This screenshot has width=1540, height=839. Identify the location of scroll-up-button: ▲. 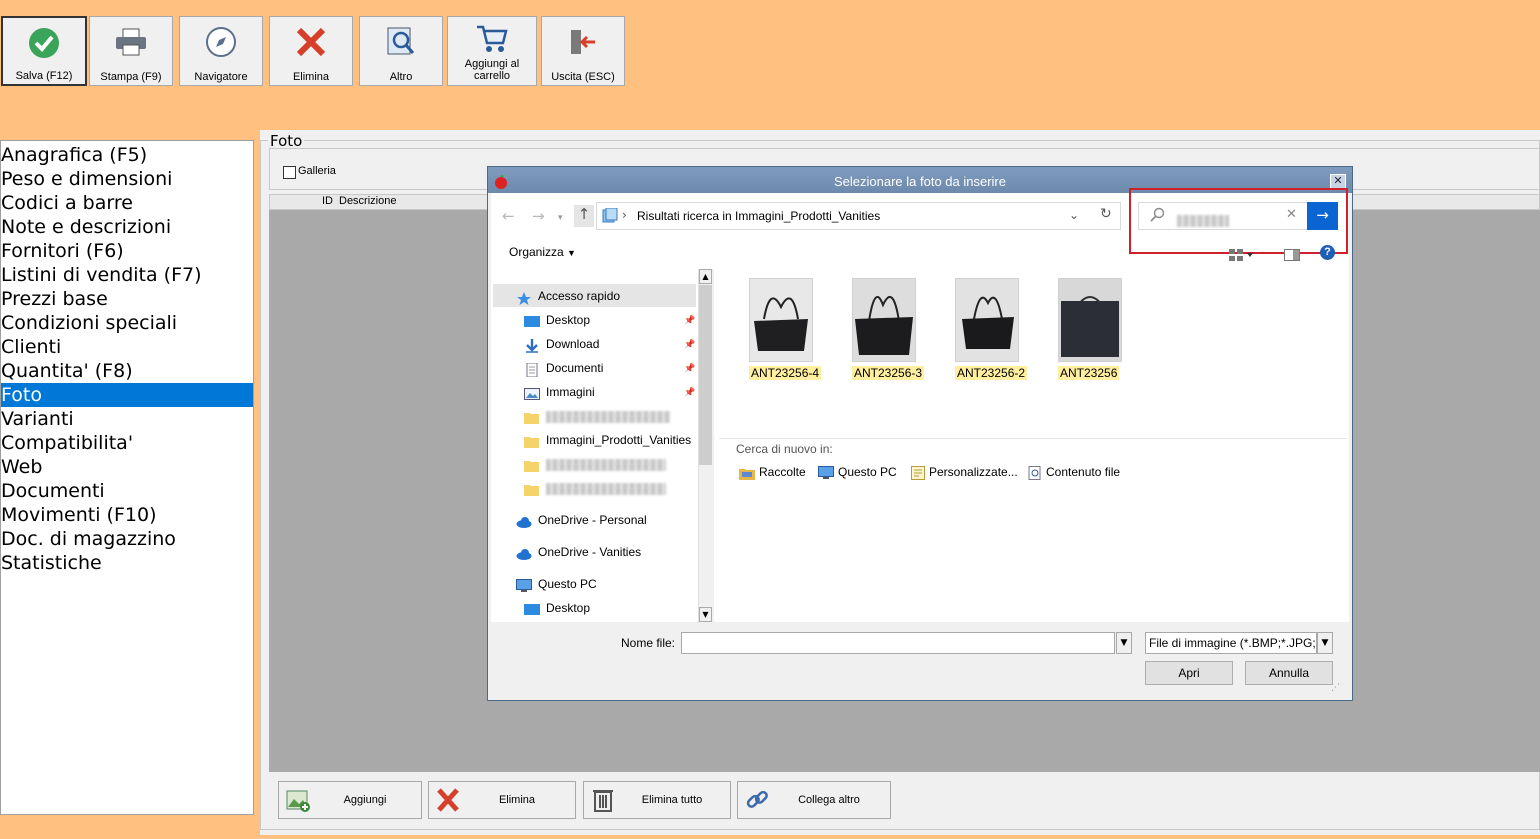
(705, 276).